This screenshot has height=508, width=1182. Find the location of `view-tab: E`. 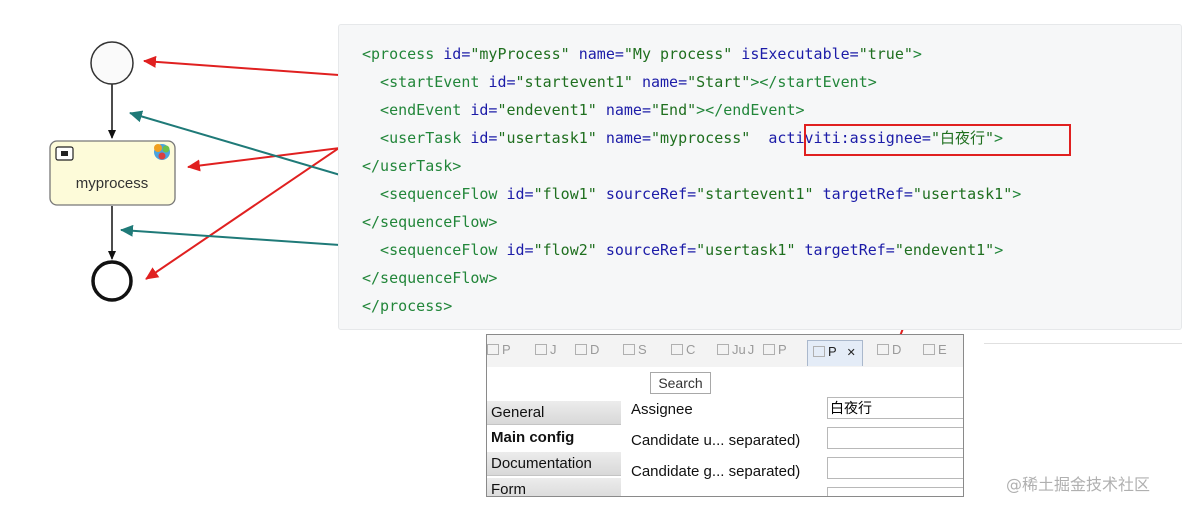

view-tab: E is located at coordinates (935, 352).